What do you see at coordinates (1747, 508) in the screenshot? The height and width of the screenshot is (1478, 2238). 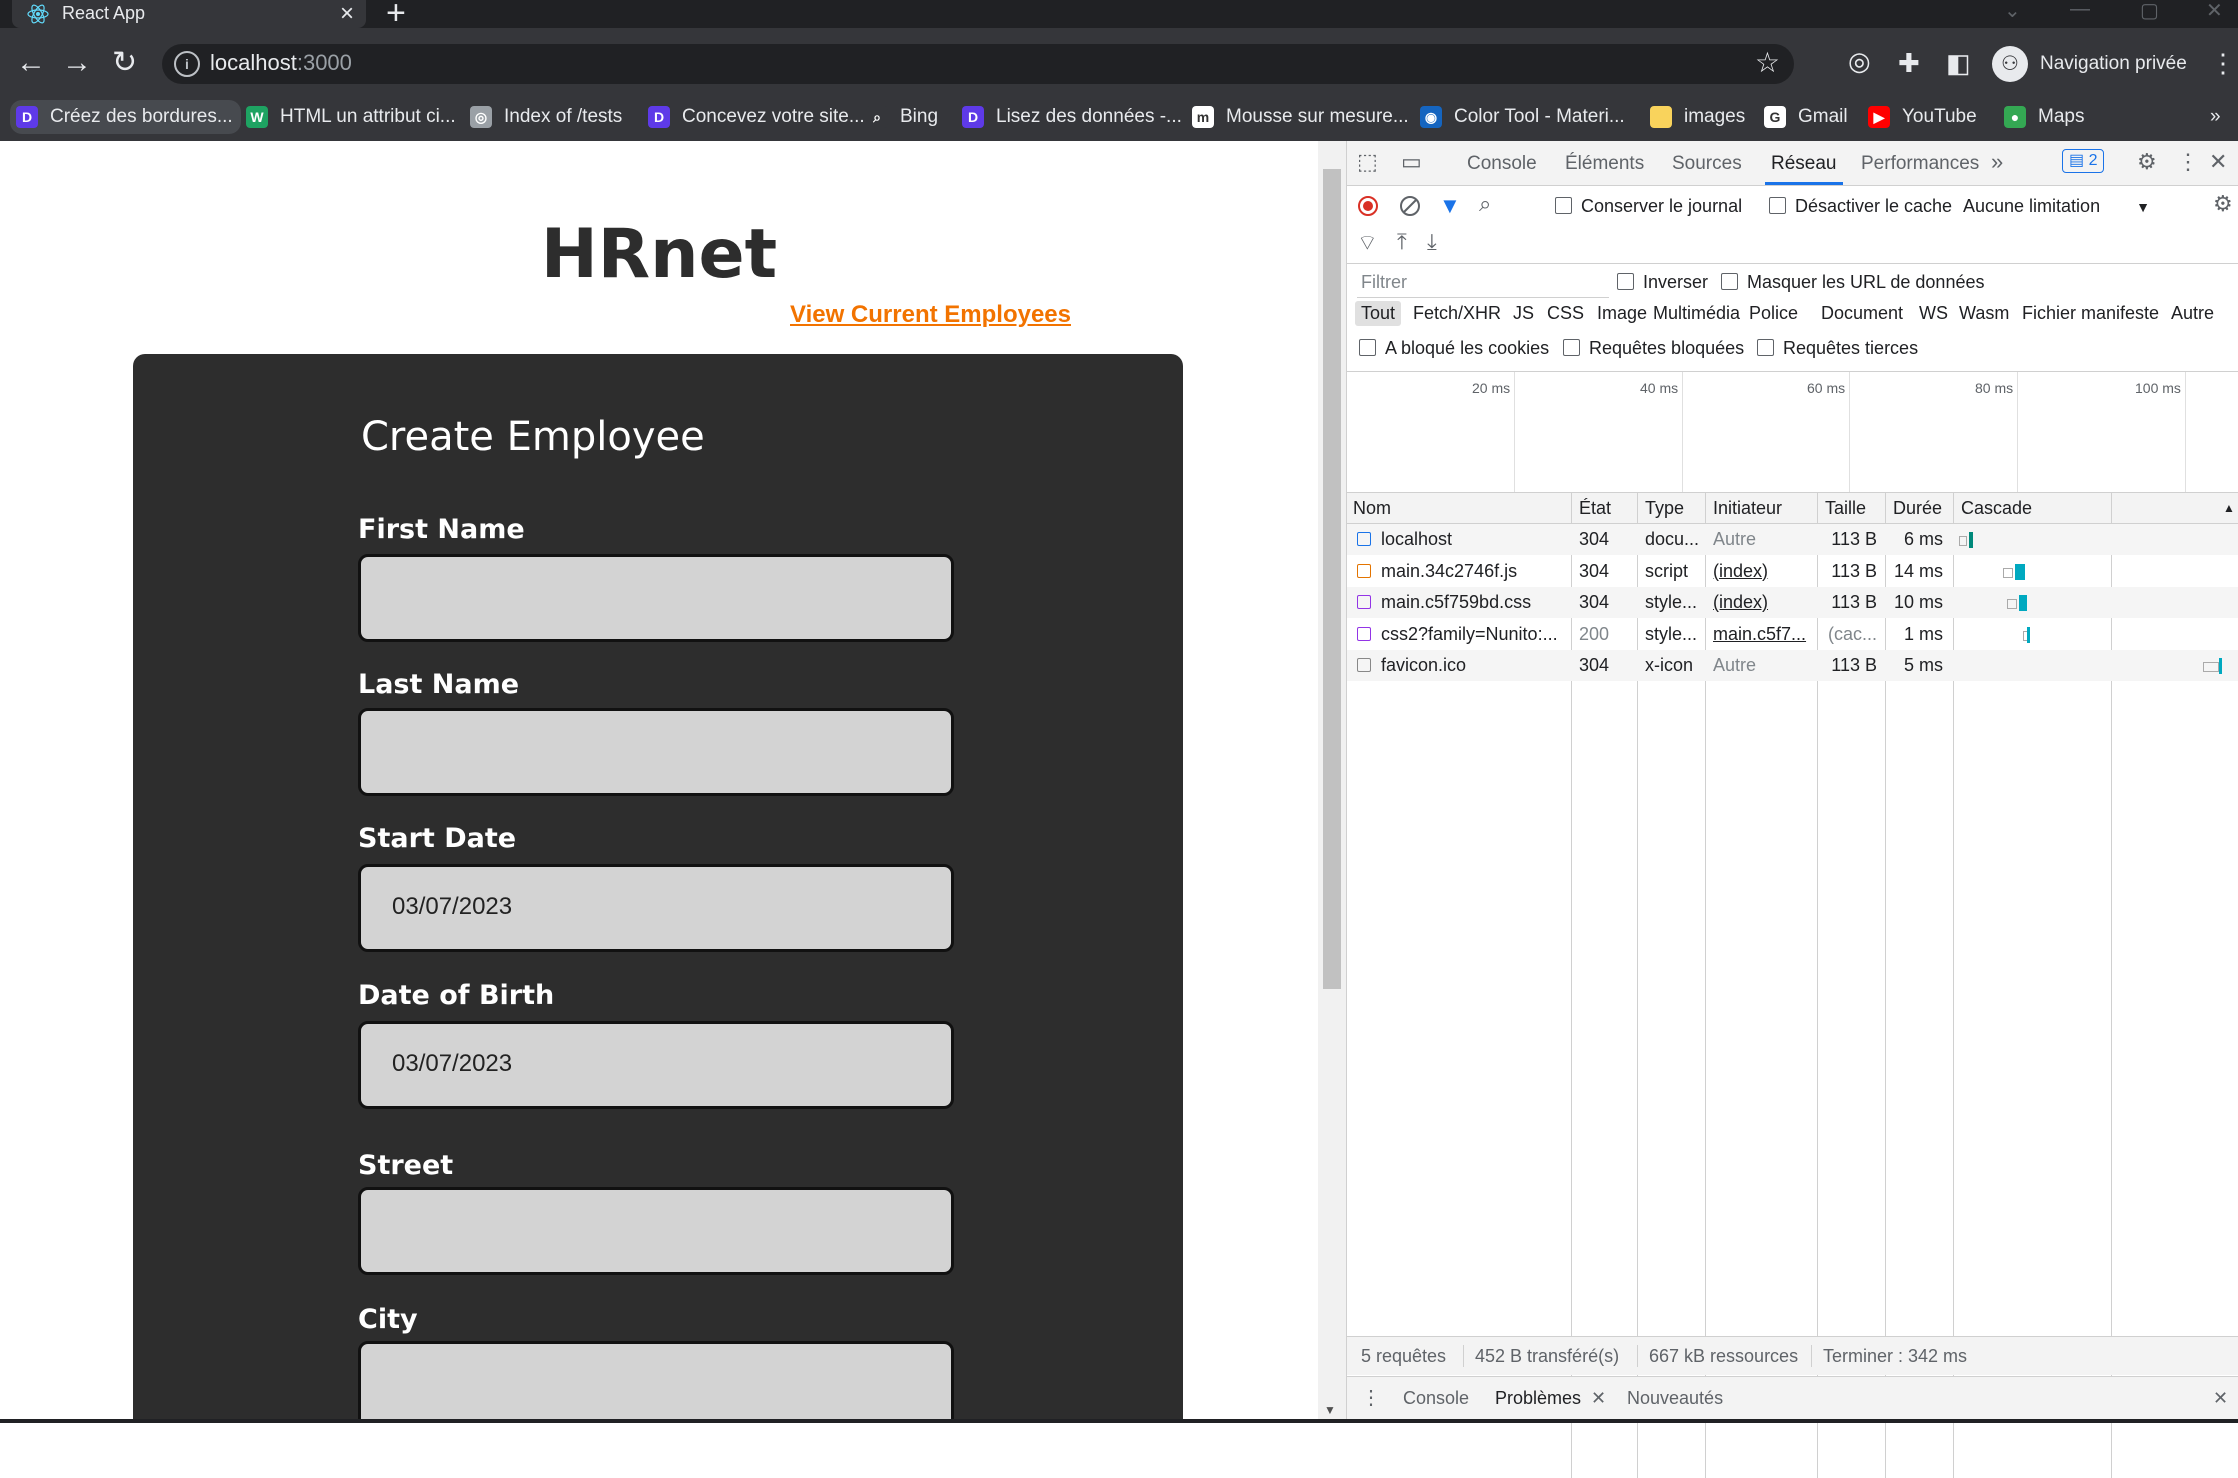 I see `col-initiator: Initiateur` at bounding box center [1747, 508].